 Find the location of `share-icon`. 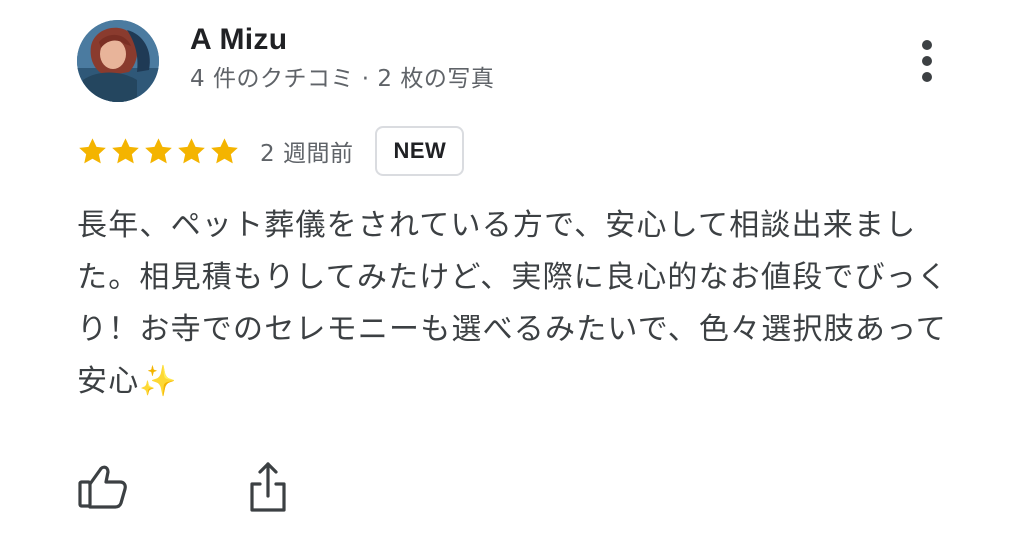

share-icon is located at coordinates (268, 487).